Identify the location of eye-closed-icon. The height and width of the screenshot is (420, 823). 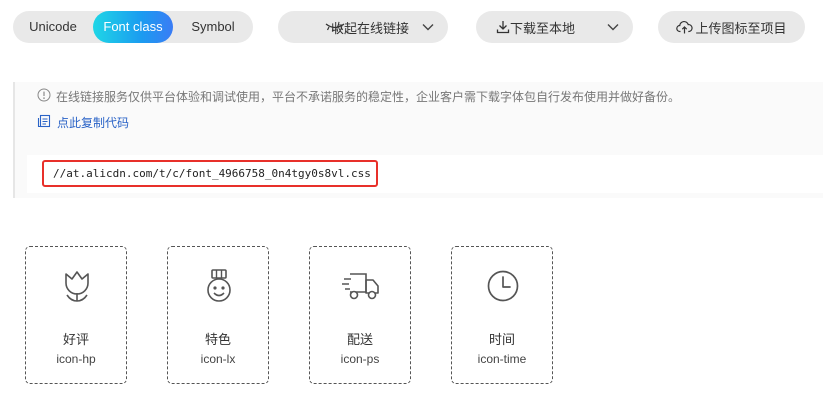
(335, 27).